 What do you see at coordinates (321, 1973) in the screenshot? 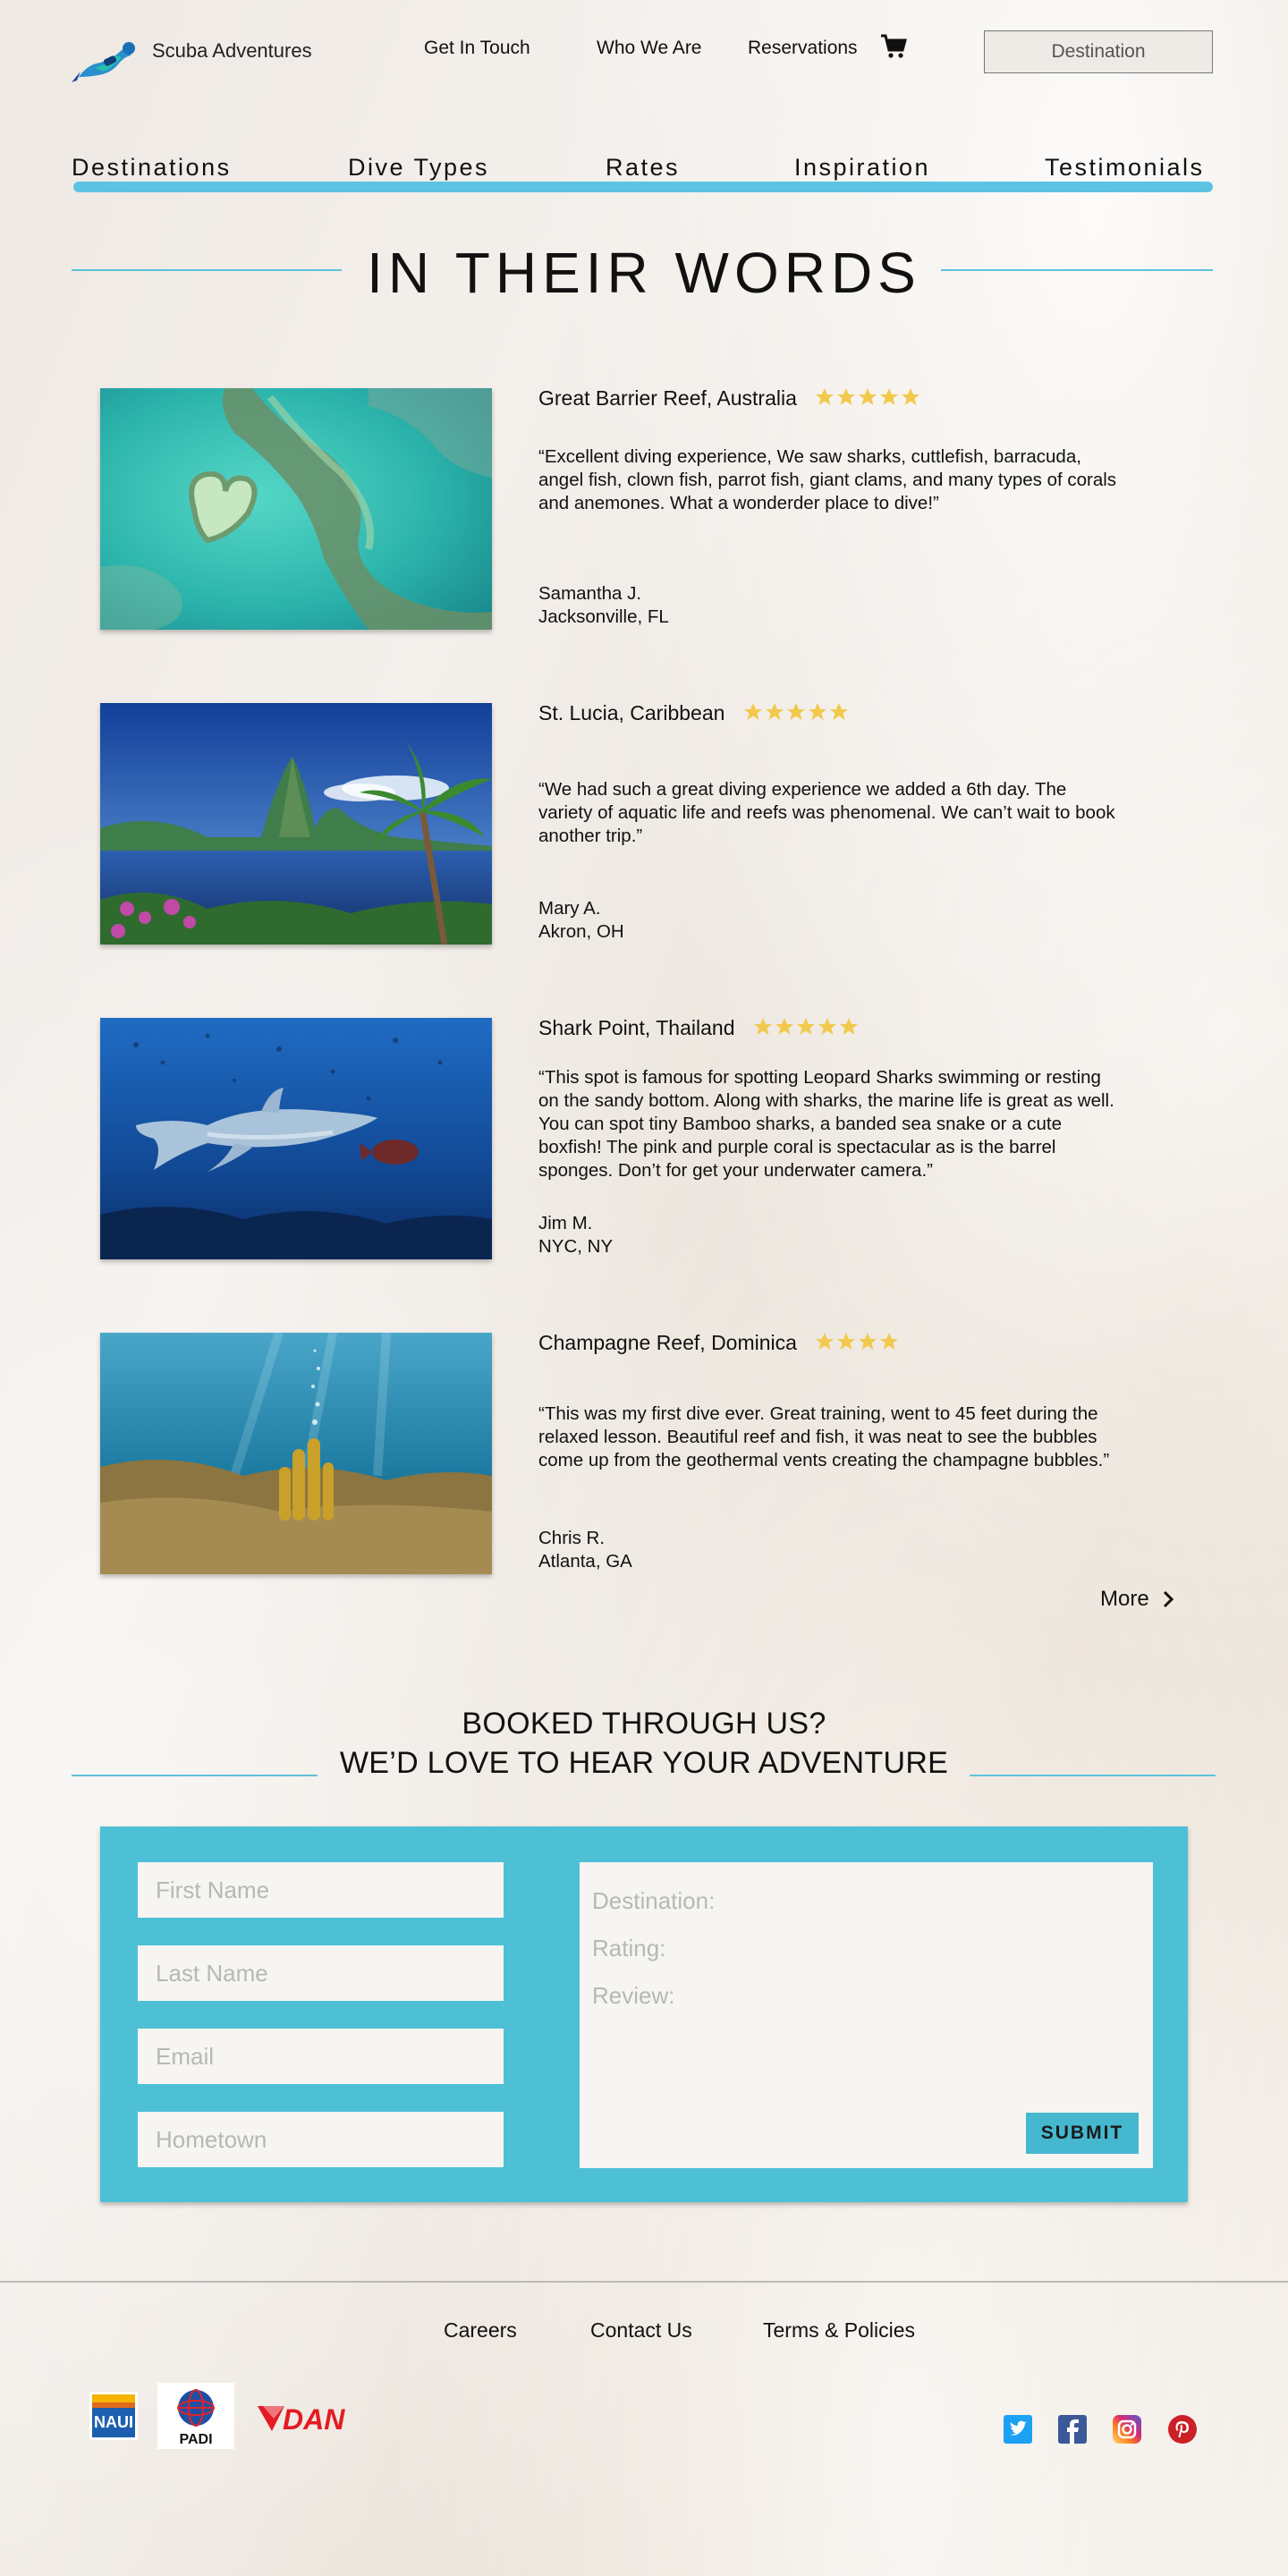
I see `last-name-input: Last Name` at bounding box center [321, 1973].